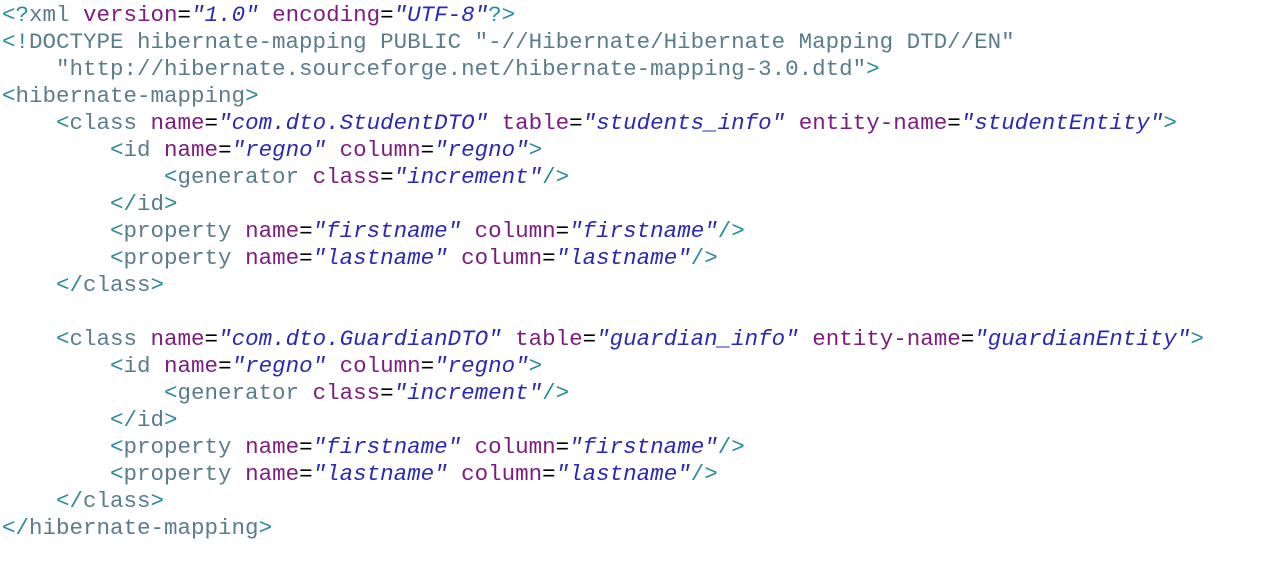  I want to click on code-token-bracket: <!, so click(16, 42).